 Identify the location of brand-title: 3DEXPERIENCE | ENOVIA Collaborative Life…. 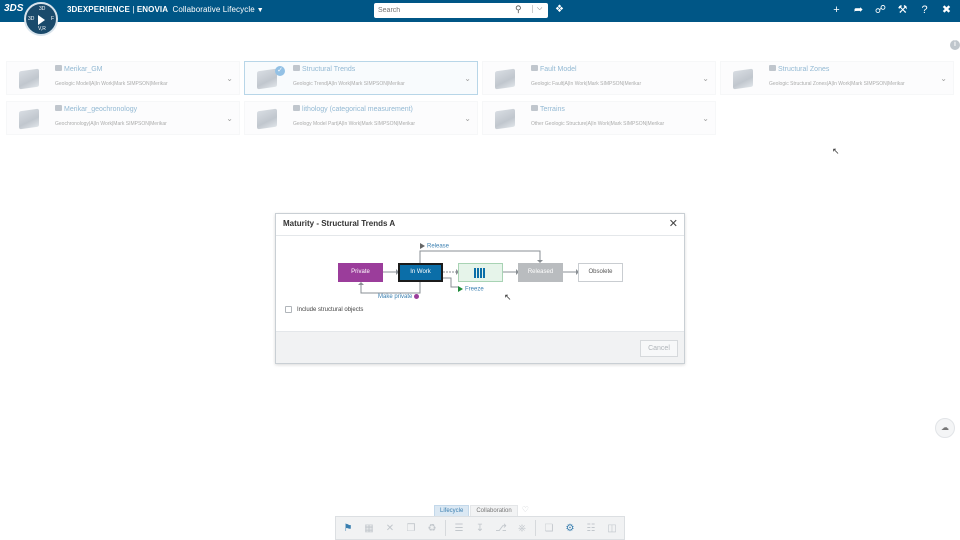
(165, 9).